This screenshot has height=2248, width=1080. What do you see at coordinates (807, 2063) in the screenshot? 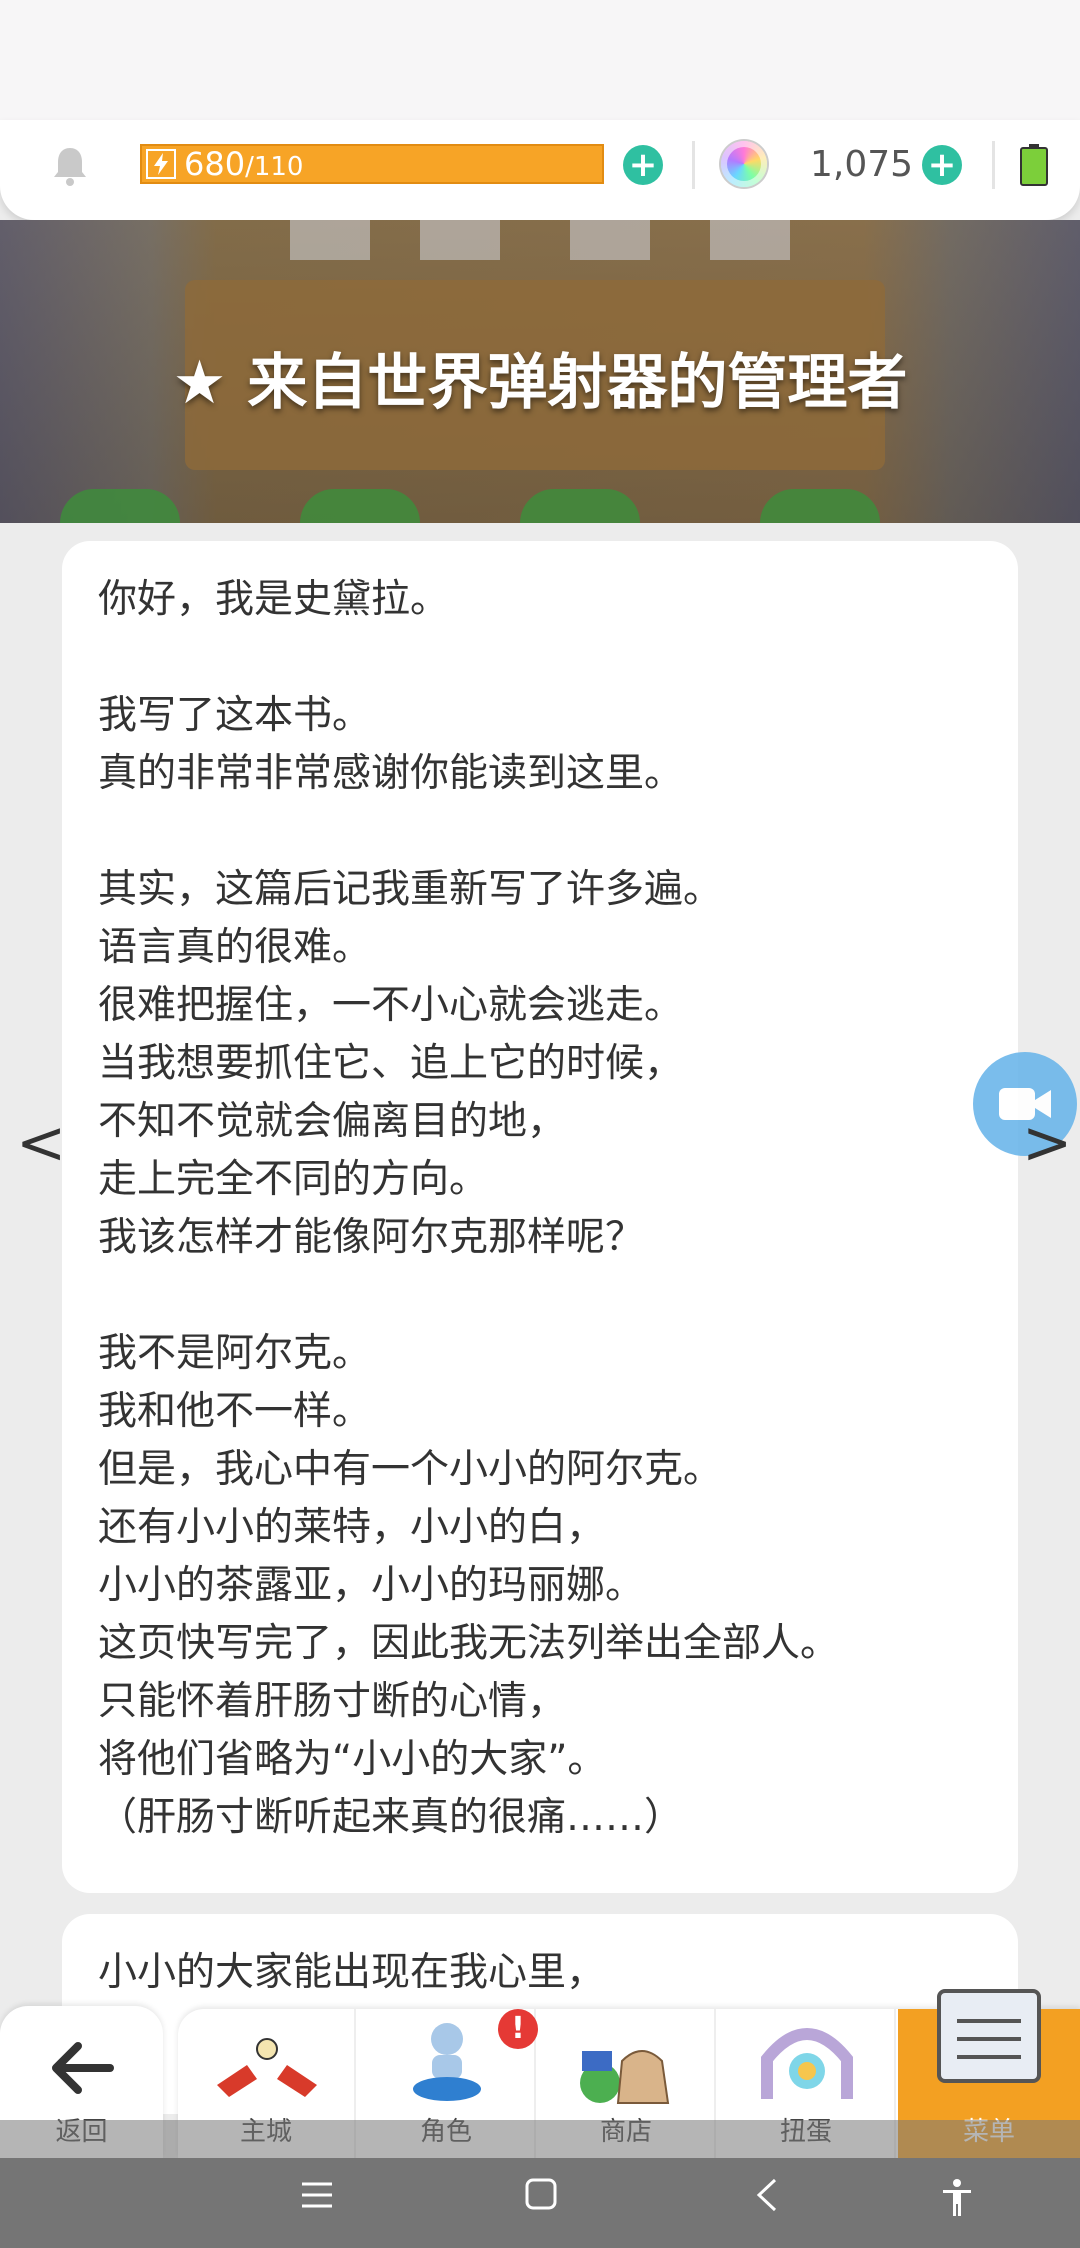
I see `gacha-icon` at bounding box center [807, 2063].